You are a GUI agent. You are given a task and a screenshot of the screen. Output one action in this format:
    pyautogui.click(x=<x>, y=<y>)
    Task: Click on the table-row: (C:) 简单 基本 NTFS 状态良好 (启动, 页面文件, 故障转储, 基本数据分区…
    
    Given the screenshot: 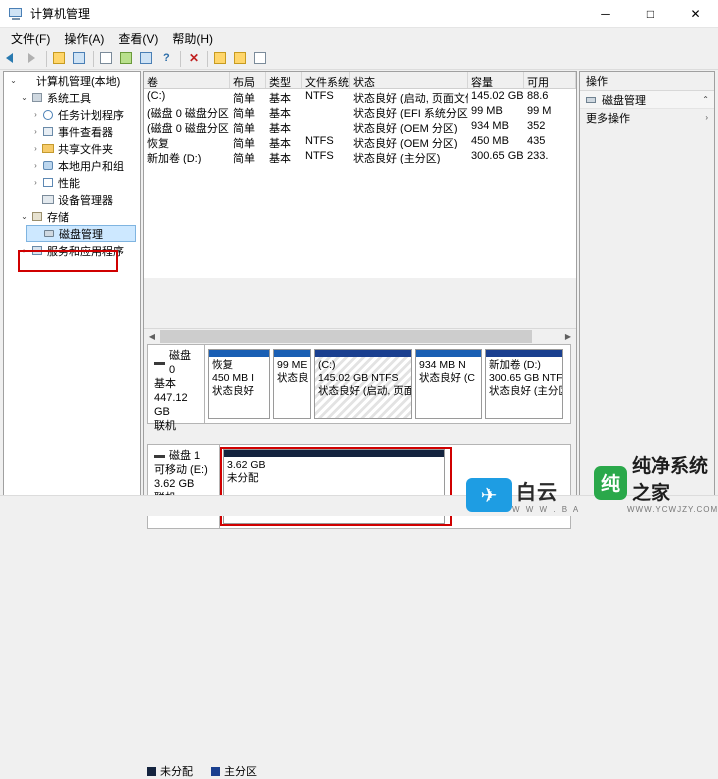 What is the action you would take?
    pyautogui.click(x=360, y=96)
    